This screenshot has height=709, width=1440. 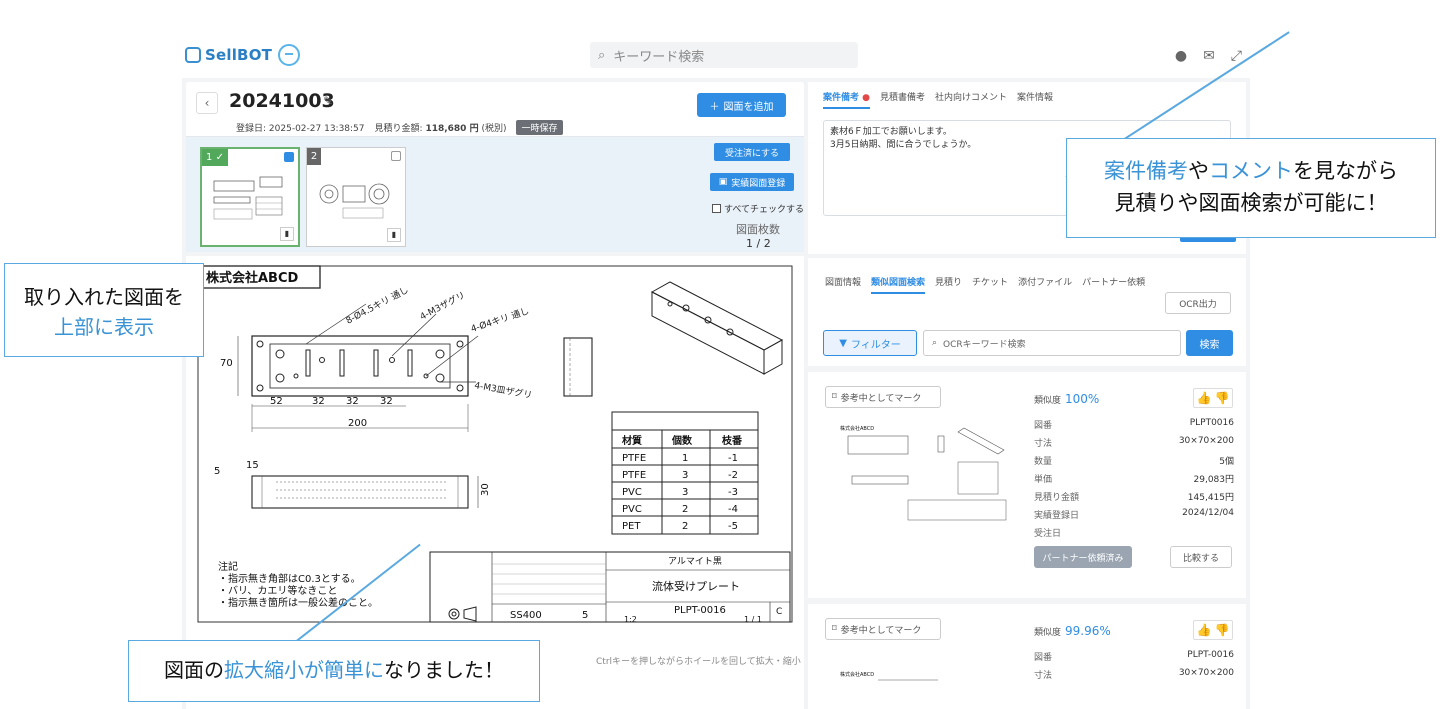 I want to click on logo-mark-icon, so click(x=193, y=55).